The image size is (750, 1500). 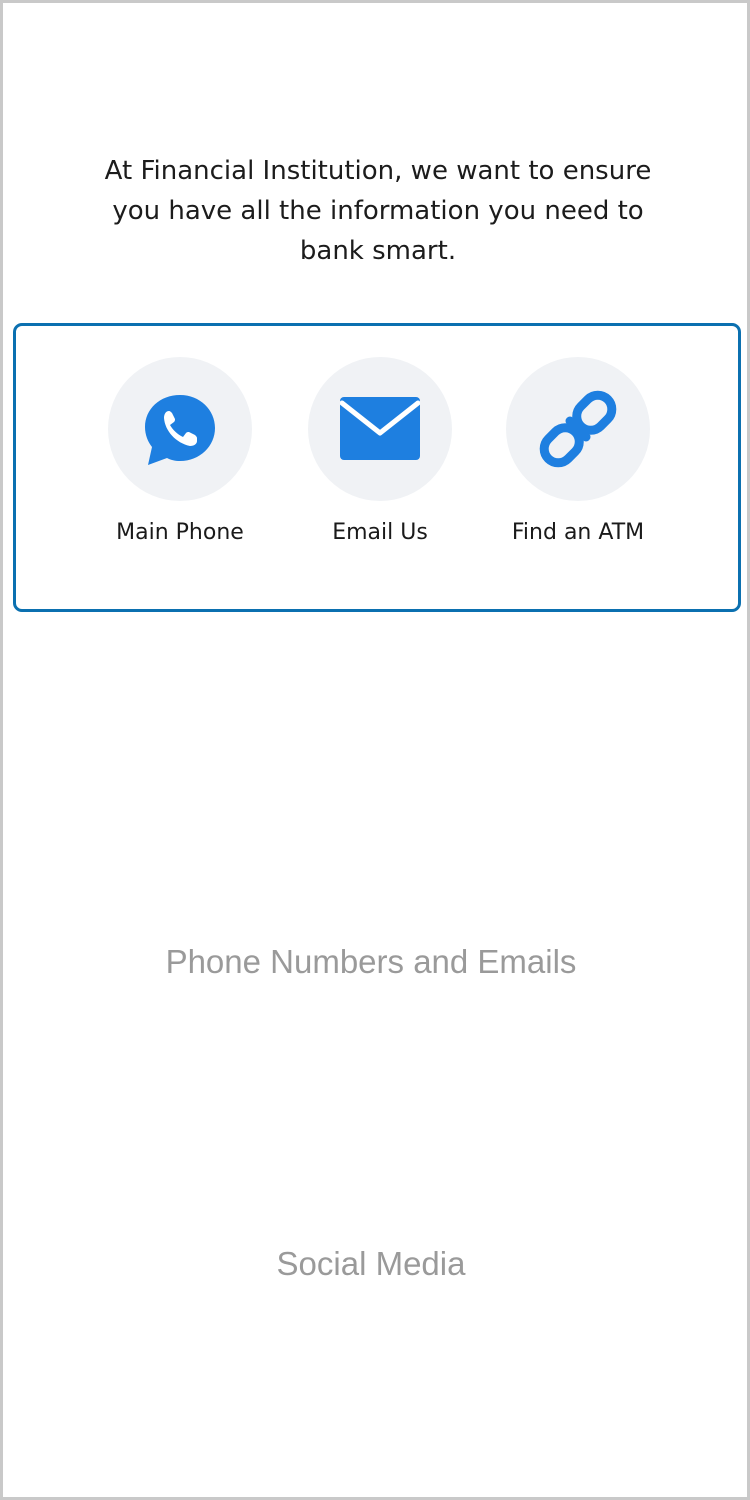 I want to click on envelope-icon, so click(x=380, y=428).